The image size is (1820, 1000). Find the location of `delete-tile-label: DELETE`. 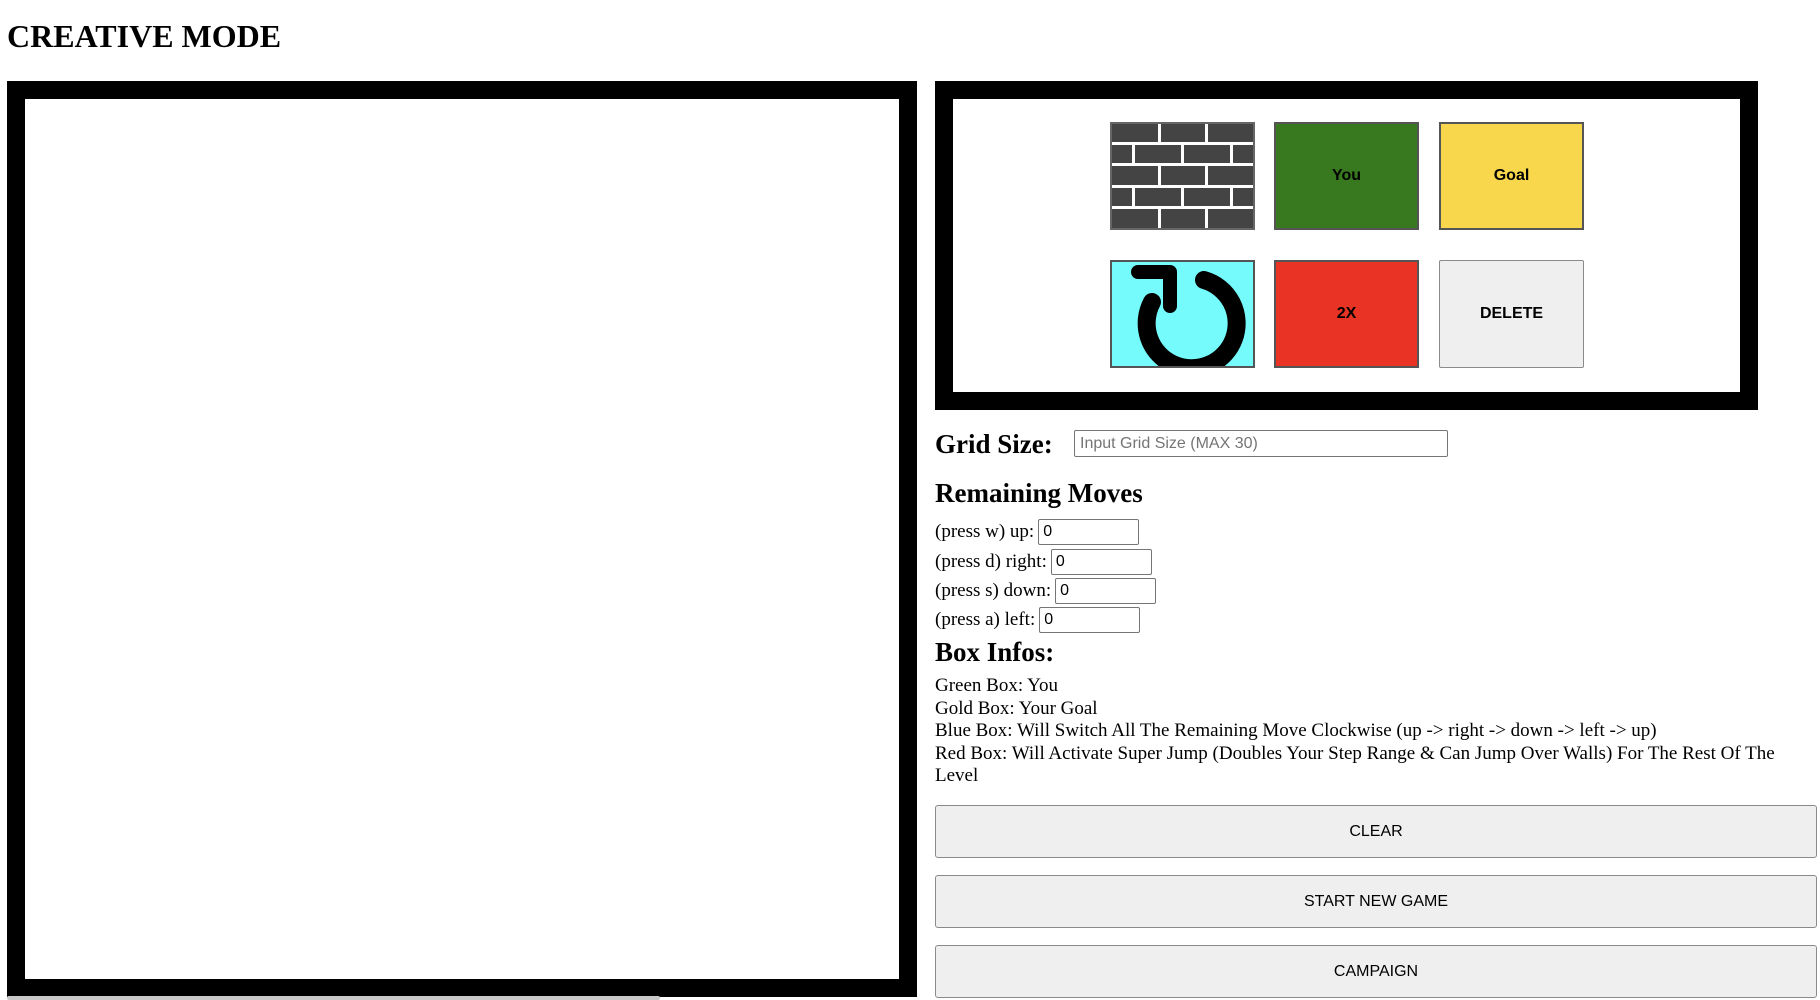

delete-tile-label: DELETE is located at coordinates (1511, 313).